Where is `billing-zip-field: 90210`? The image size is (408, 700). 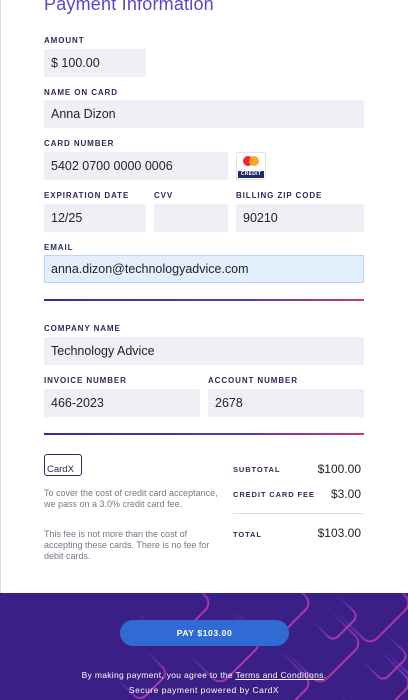 billing-zip-field: 90210 is located at coordinates (300, 218).